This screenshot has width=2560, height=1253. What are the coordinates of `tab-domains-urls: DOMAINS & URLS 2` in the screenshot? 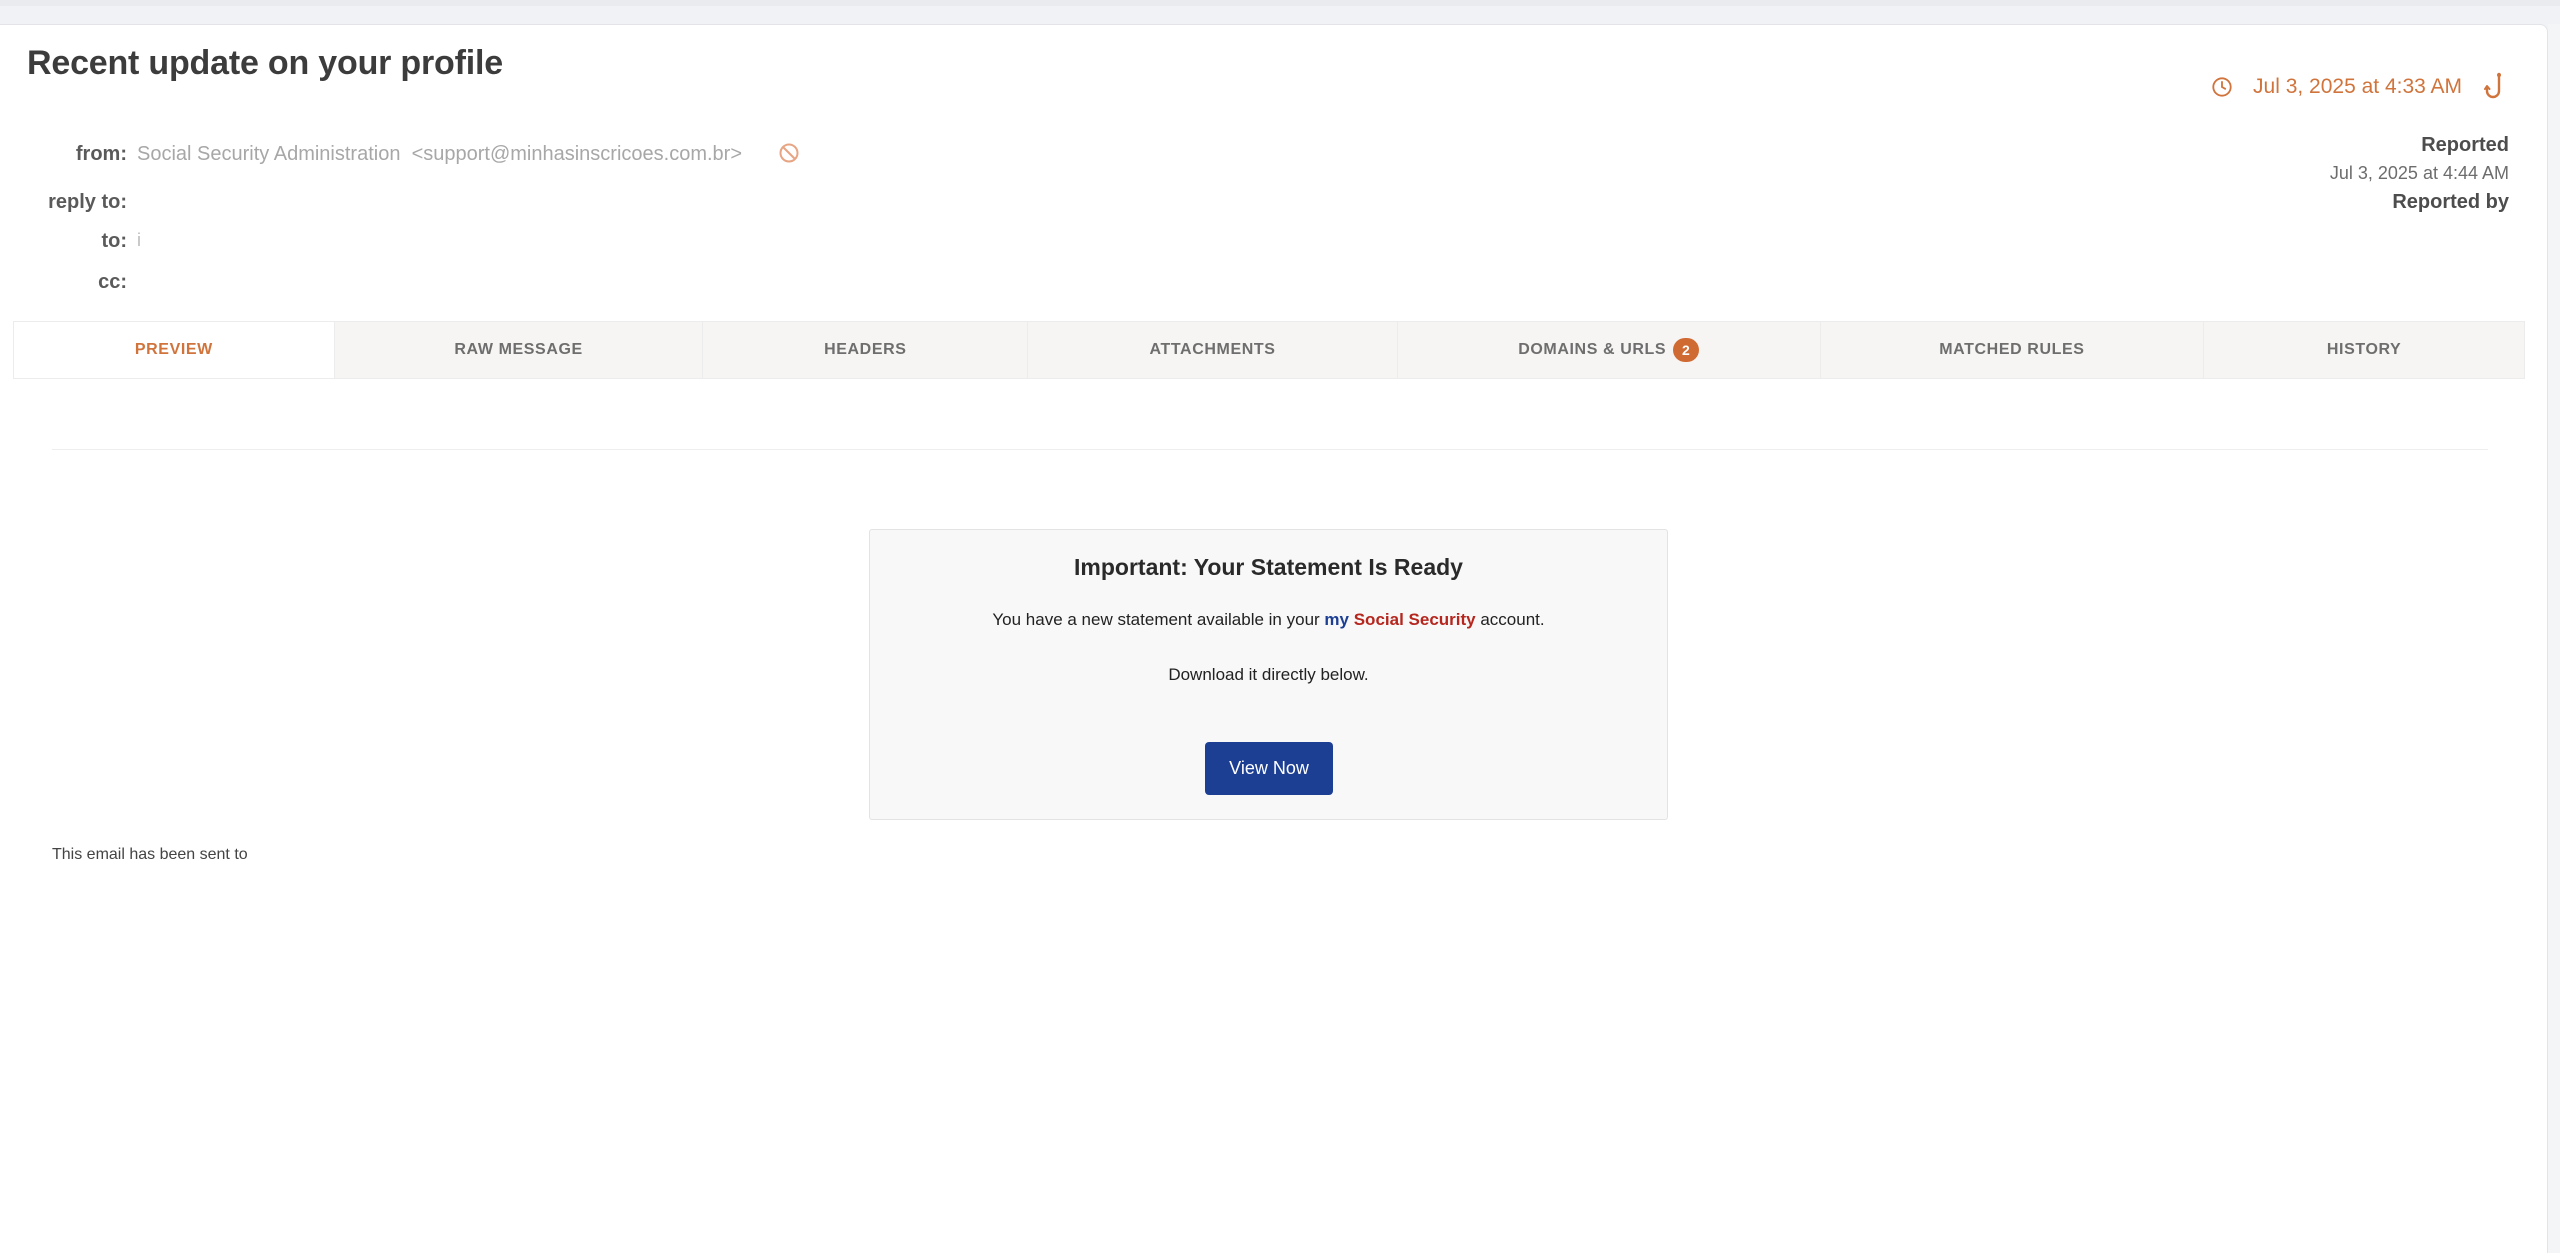 It's located at (1609, 350).